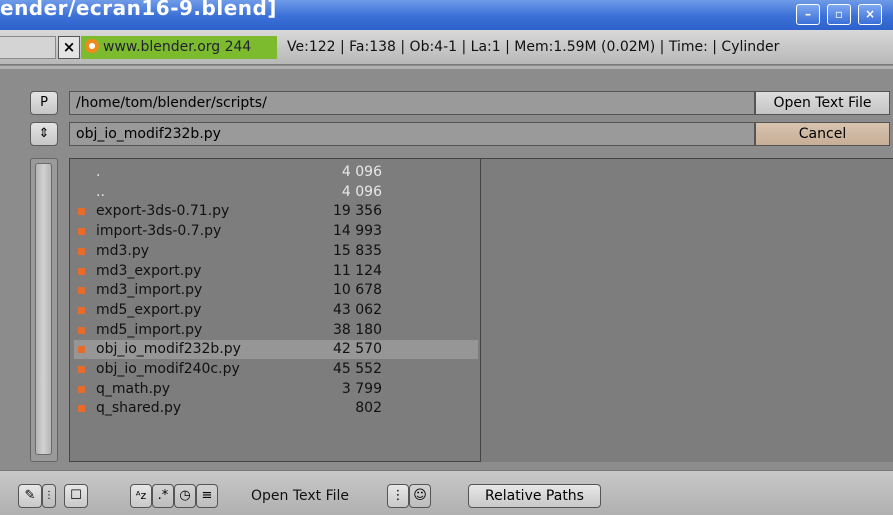 Image resolution: width=893 pixels, height=515 pixels. What do you see at coordinates (357, 369) in the screenshot?
I see `file-size: 45 552` at bounding box center [357, 369].